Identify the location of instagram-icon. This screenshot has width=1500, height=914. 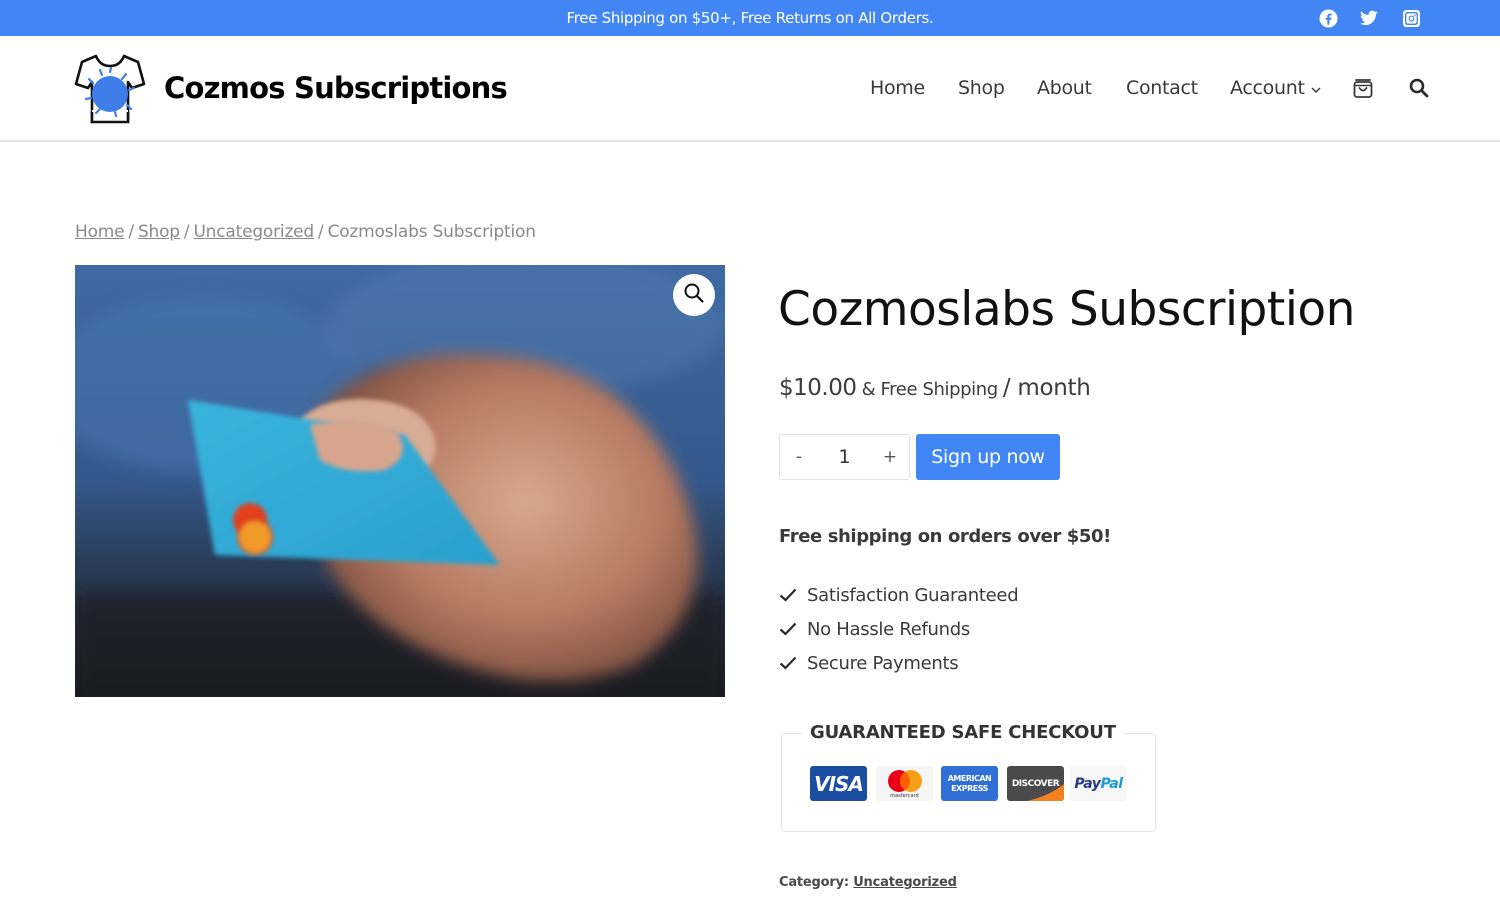
(1411, 18).